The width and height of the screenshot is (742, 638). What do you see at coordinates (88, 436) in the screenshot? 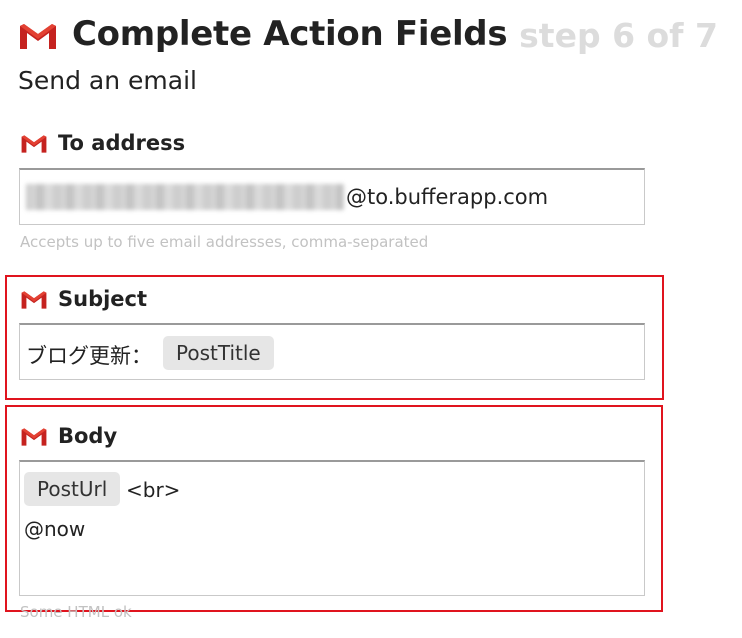
I see `body-label-text: Body` at bounding box center [88, 436].